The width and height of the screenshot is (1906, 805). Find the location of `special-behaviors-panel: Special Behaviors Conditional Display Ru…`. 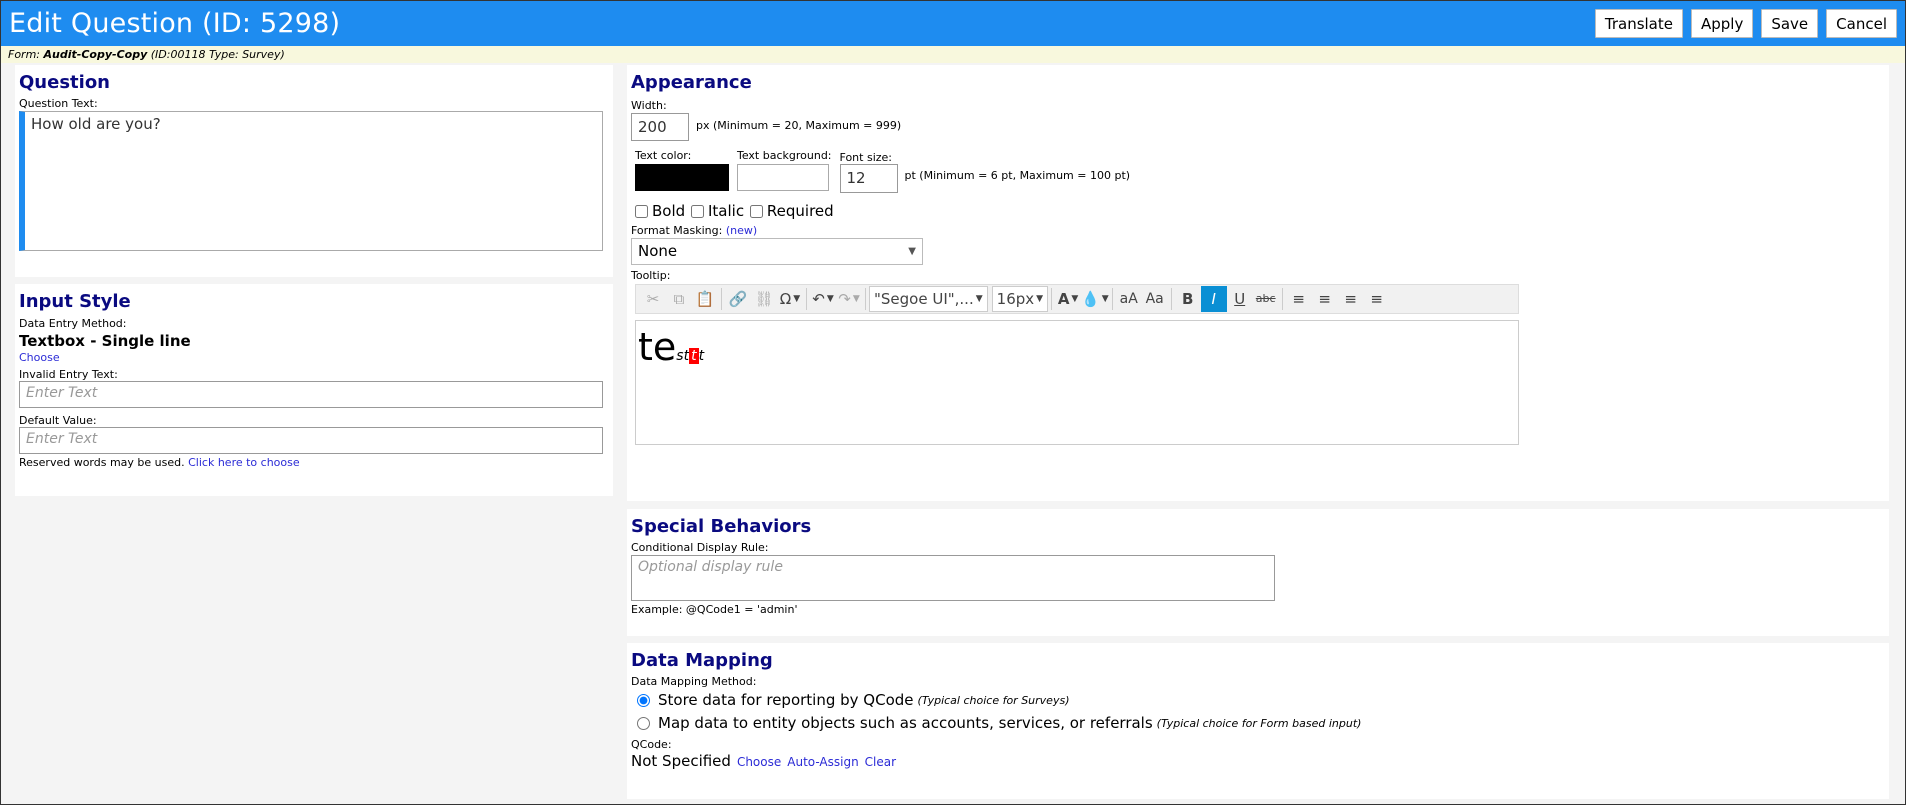

special-behaviors-panel: Special Behaviors Conditional Display Ru… is located at coordinates (1258, 572).